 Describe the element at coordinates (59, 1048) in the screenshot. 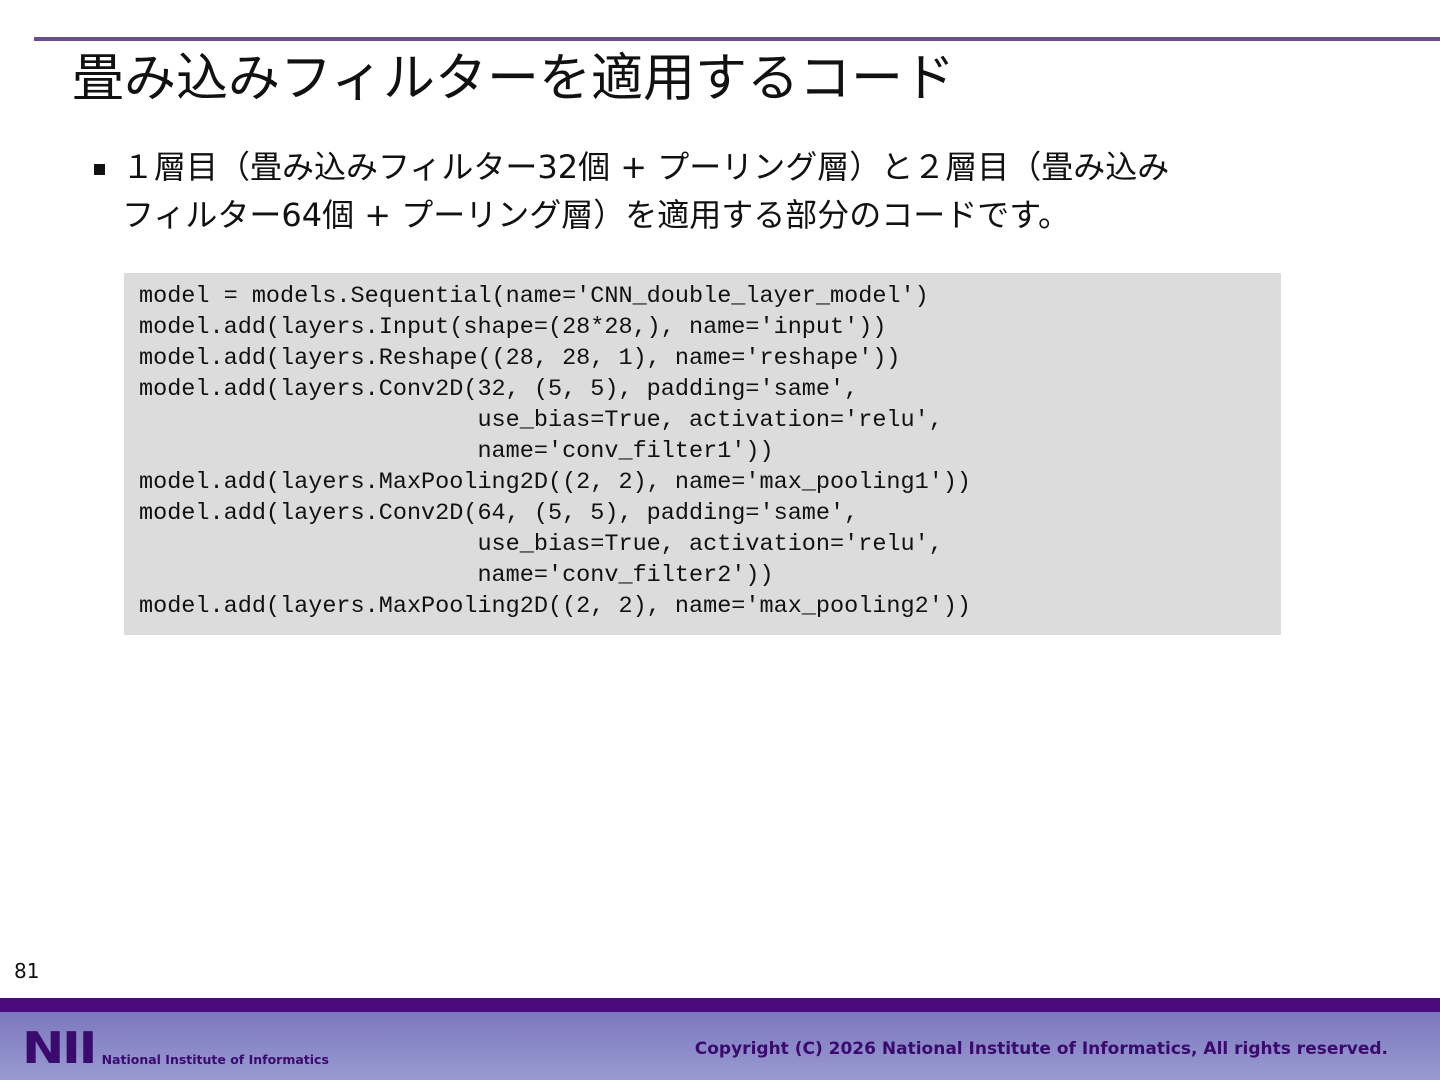

I see `logo-mark: NII` at that location.